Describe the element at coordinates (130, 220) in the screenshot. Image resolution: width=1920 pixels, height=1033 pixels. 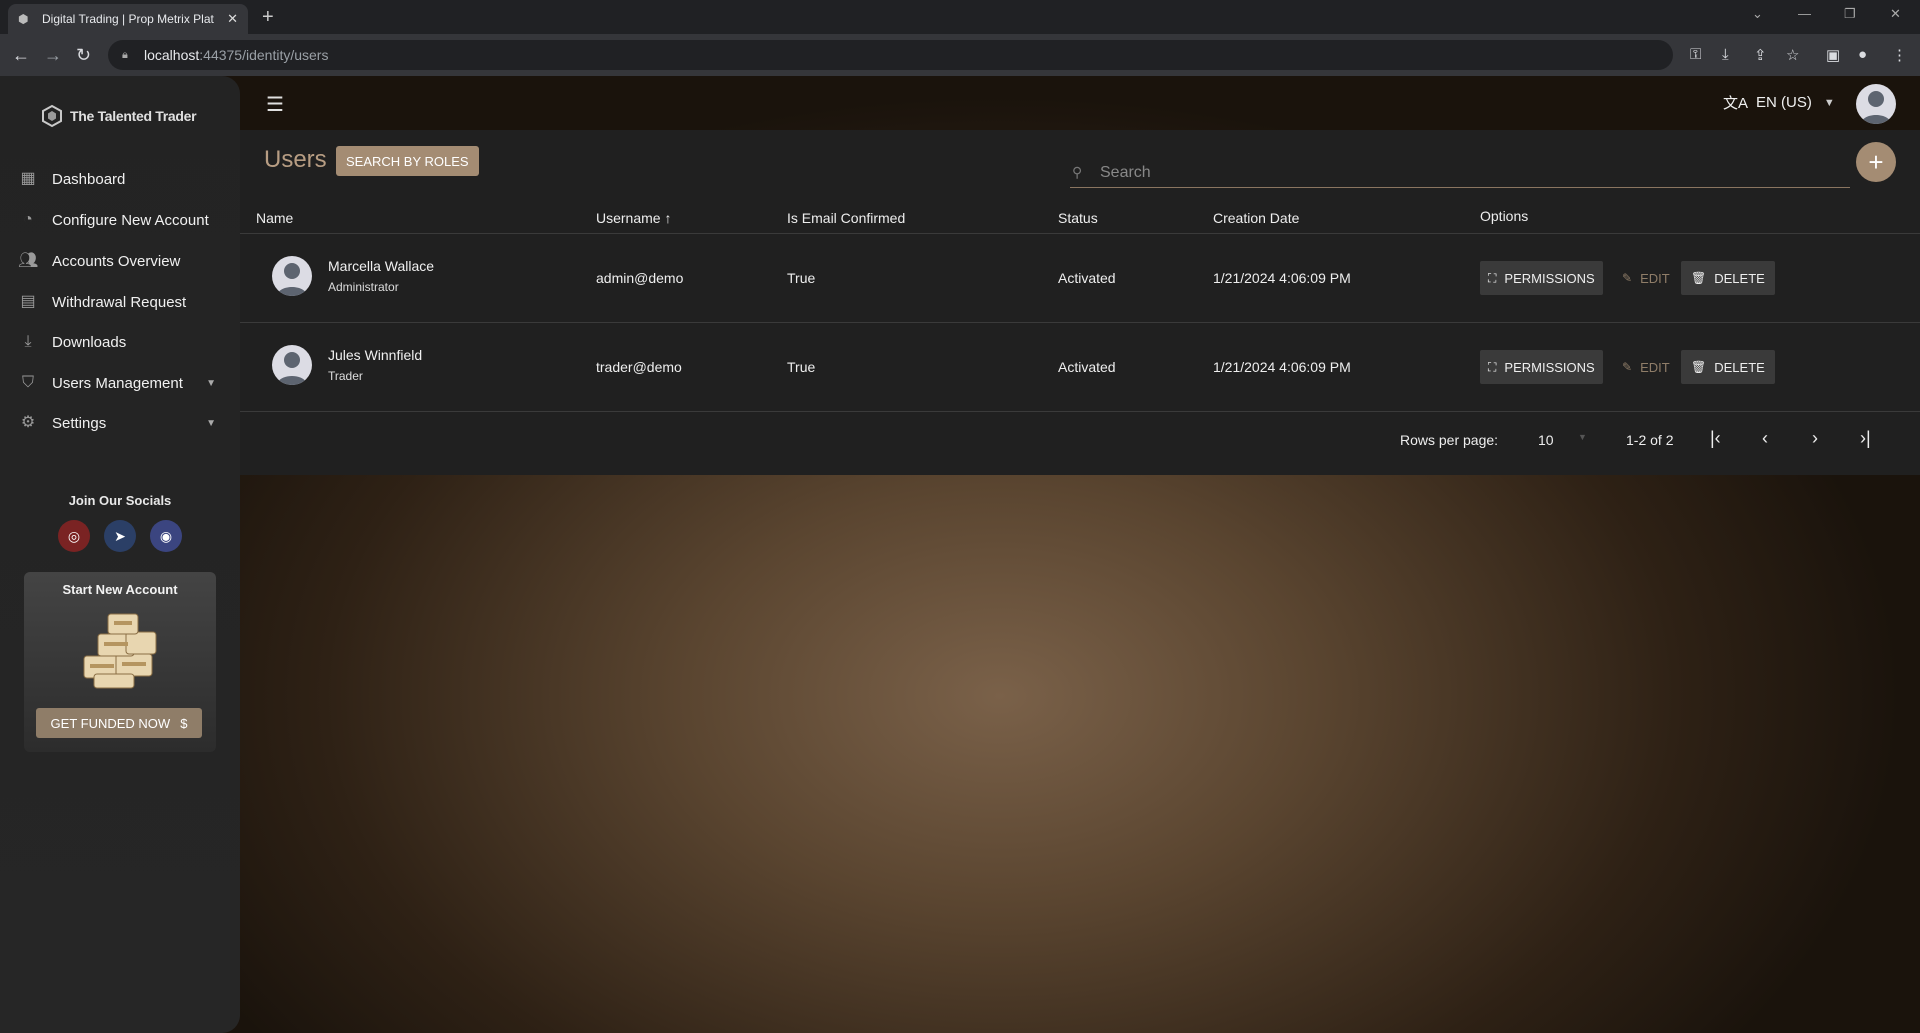
I see `sidebar-item-label: Configure New Account` at that location.